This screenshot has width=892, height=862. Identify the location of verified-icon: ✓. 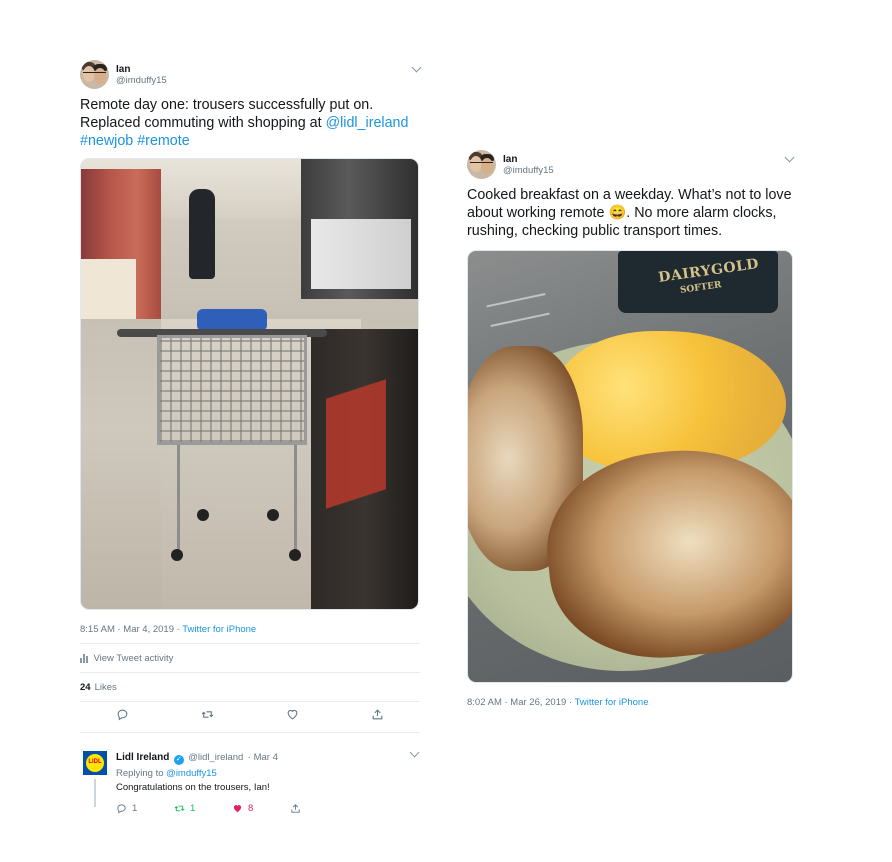
(178, 760).